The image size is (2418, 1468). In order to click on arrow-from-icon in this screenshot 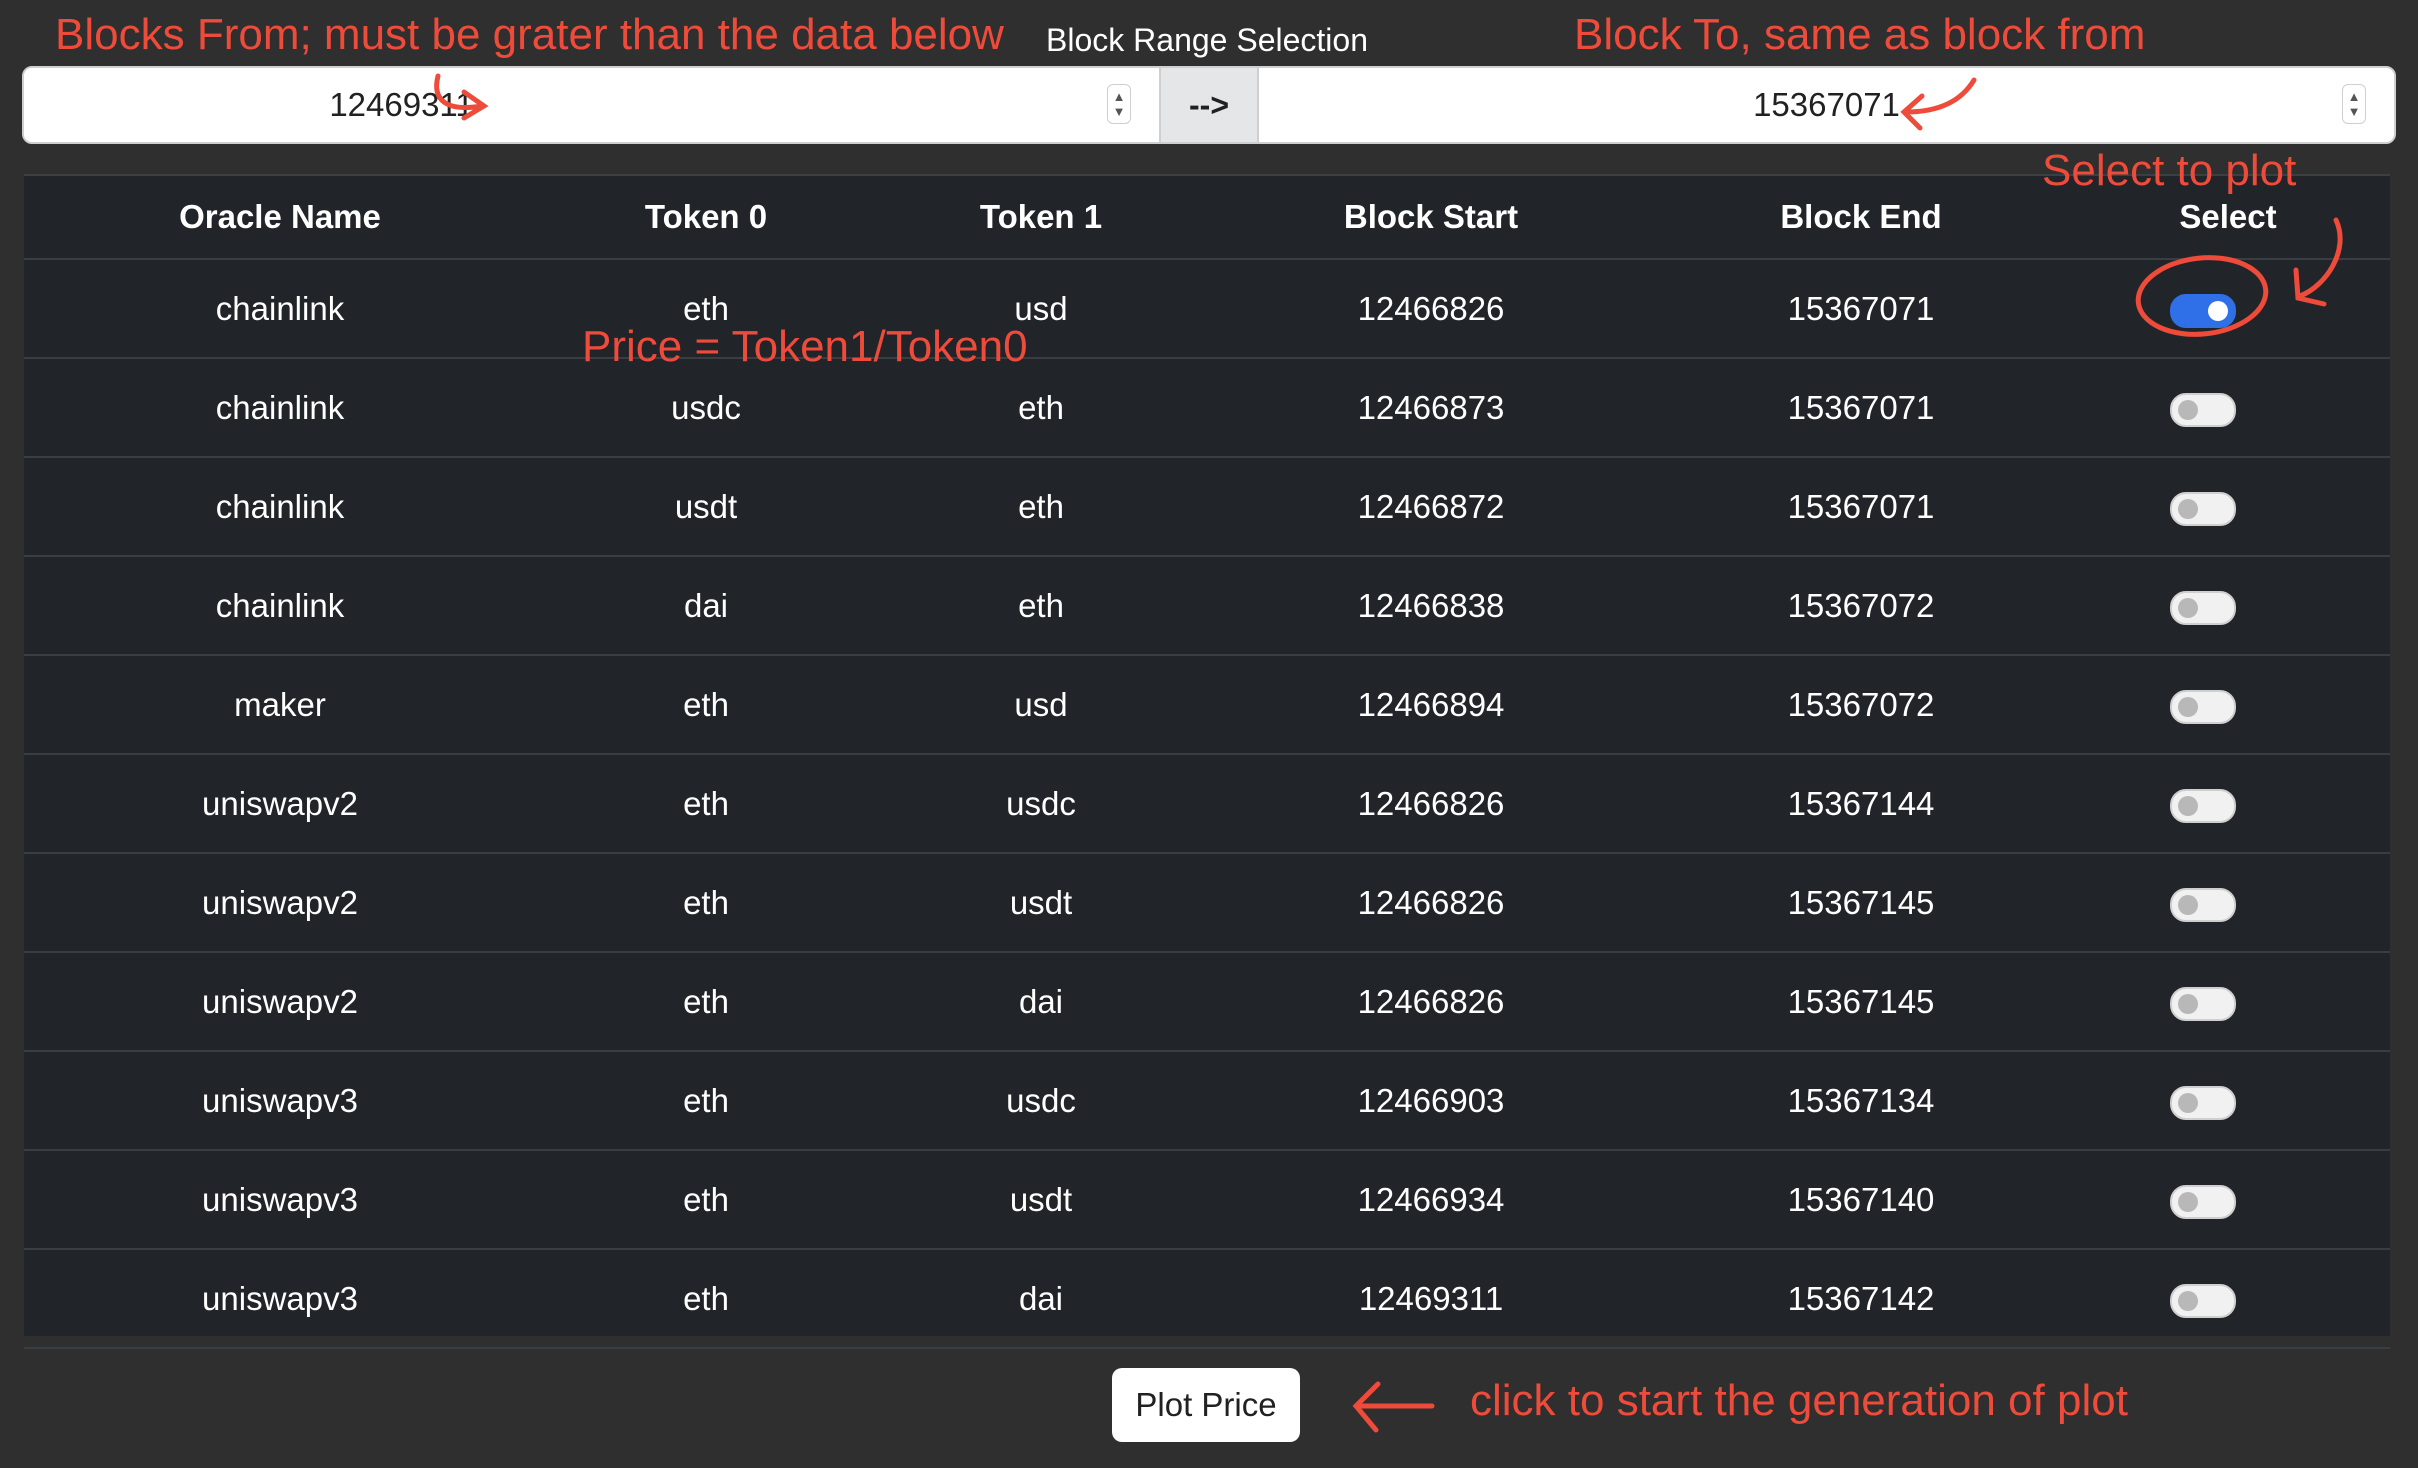, I will do `click(461, 97)`.